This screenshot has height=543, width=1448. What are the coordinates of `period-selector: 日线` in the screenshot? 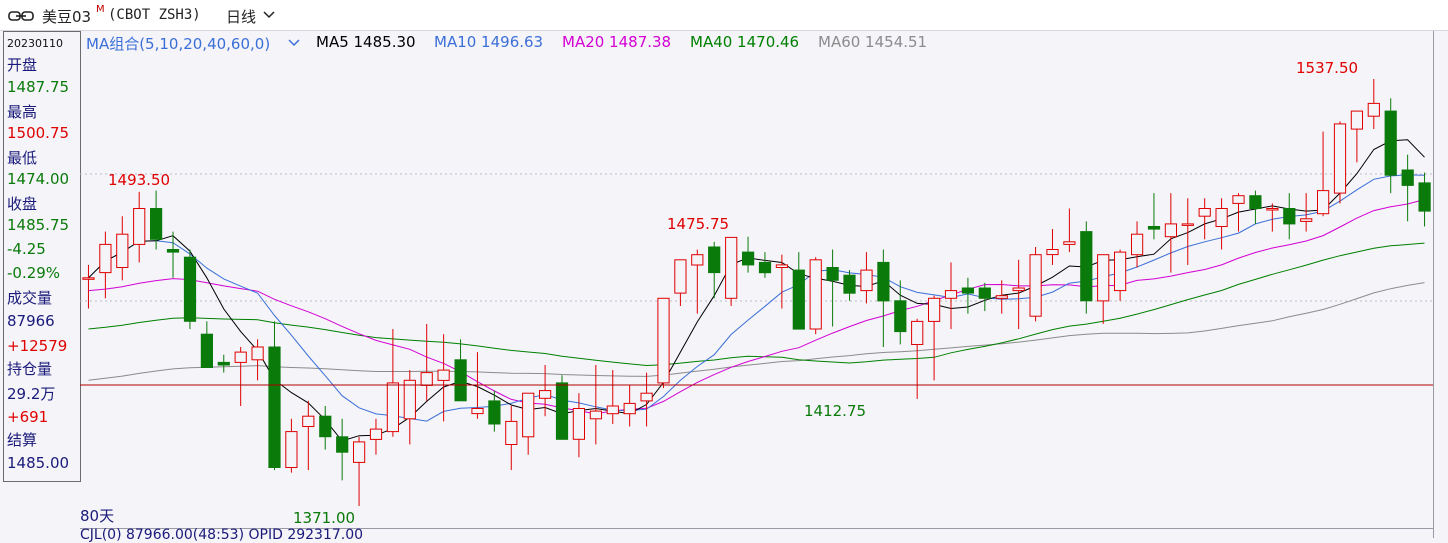 It's located at (241, 16).